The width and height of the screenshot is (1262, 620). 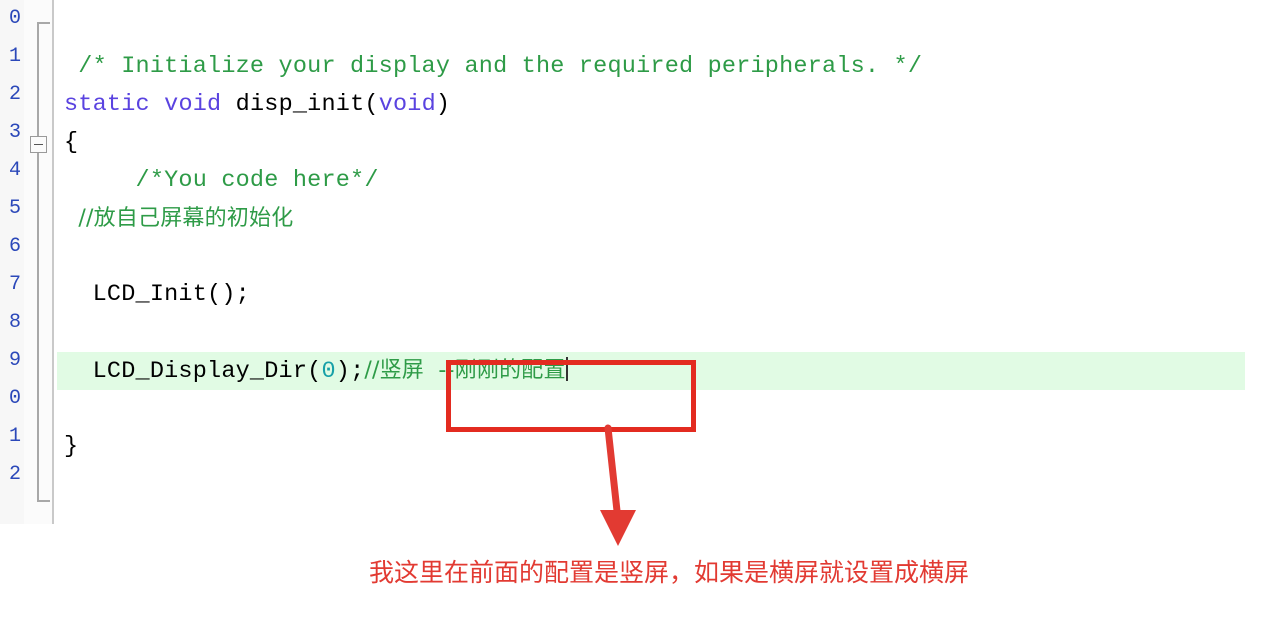 What do you see at coordinates (14, 322) in the screenshot?
I see `line-number: 8` at bounding box center [14, 322].